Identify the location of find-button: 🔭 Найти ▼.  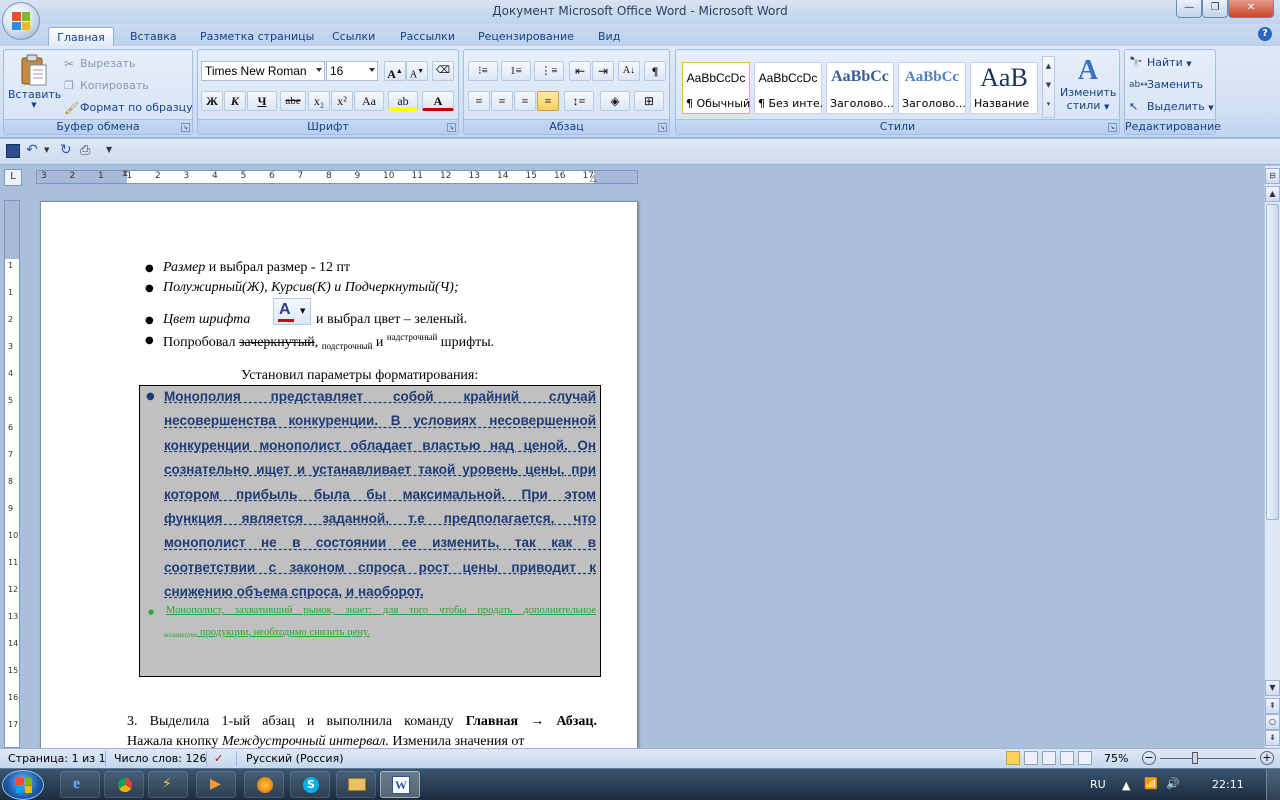
(1160, 63).